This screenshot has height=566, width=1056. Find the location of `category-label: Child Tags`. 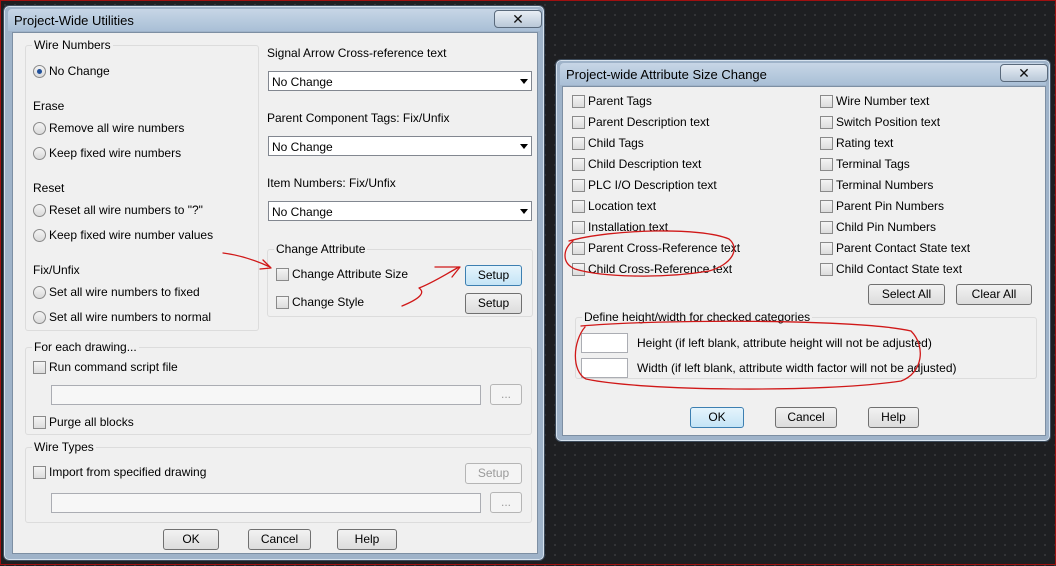

category-label: Child Tags is located at coordinates (616, 143).